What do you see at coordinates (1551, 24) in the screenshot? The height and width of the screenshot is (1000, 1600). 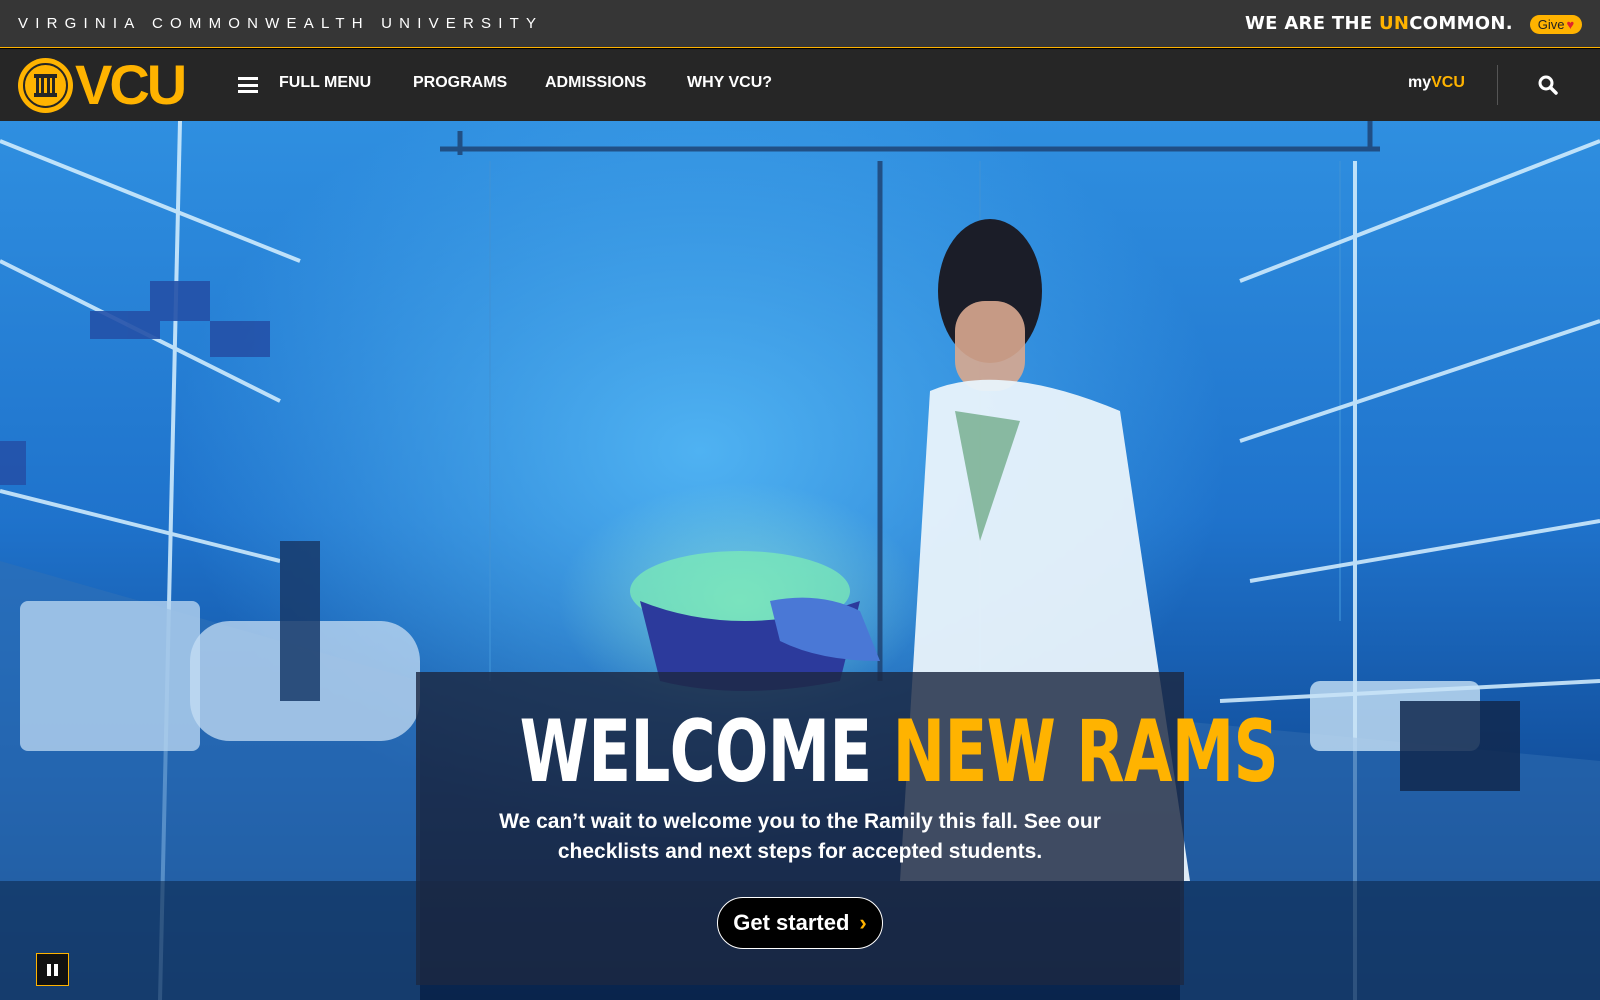 I see `give-label: Give` at bounding box center [1551, 24].